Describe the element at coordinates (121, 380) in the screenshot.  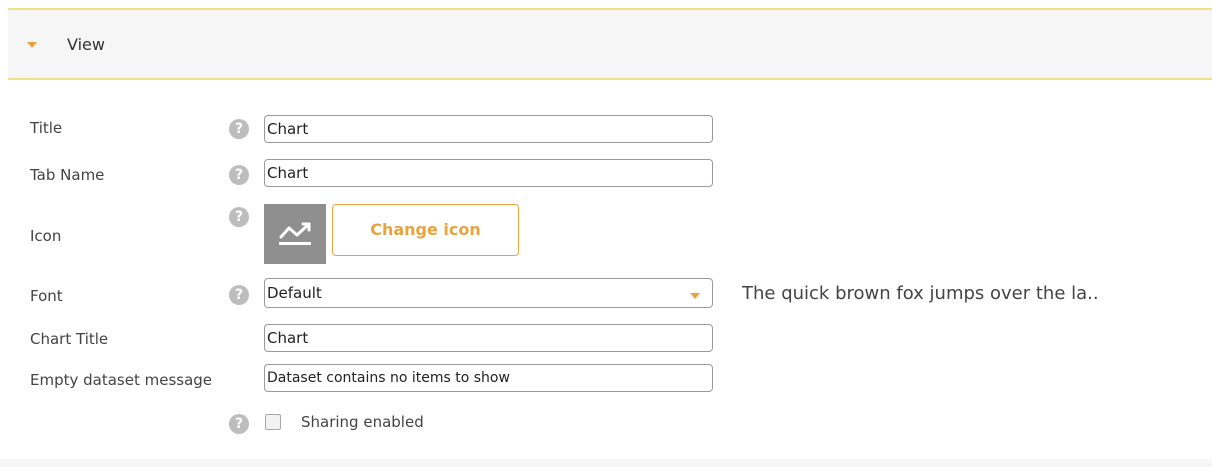
I see `empty-message-label: Empty dataset message` at that location.